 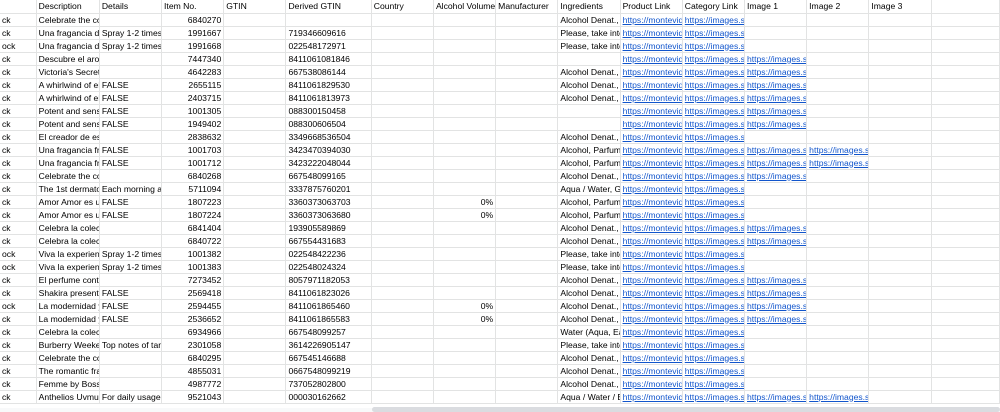 I want to click on table-cell: The 1st dermato, so click(x=68, y=189).